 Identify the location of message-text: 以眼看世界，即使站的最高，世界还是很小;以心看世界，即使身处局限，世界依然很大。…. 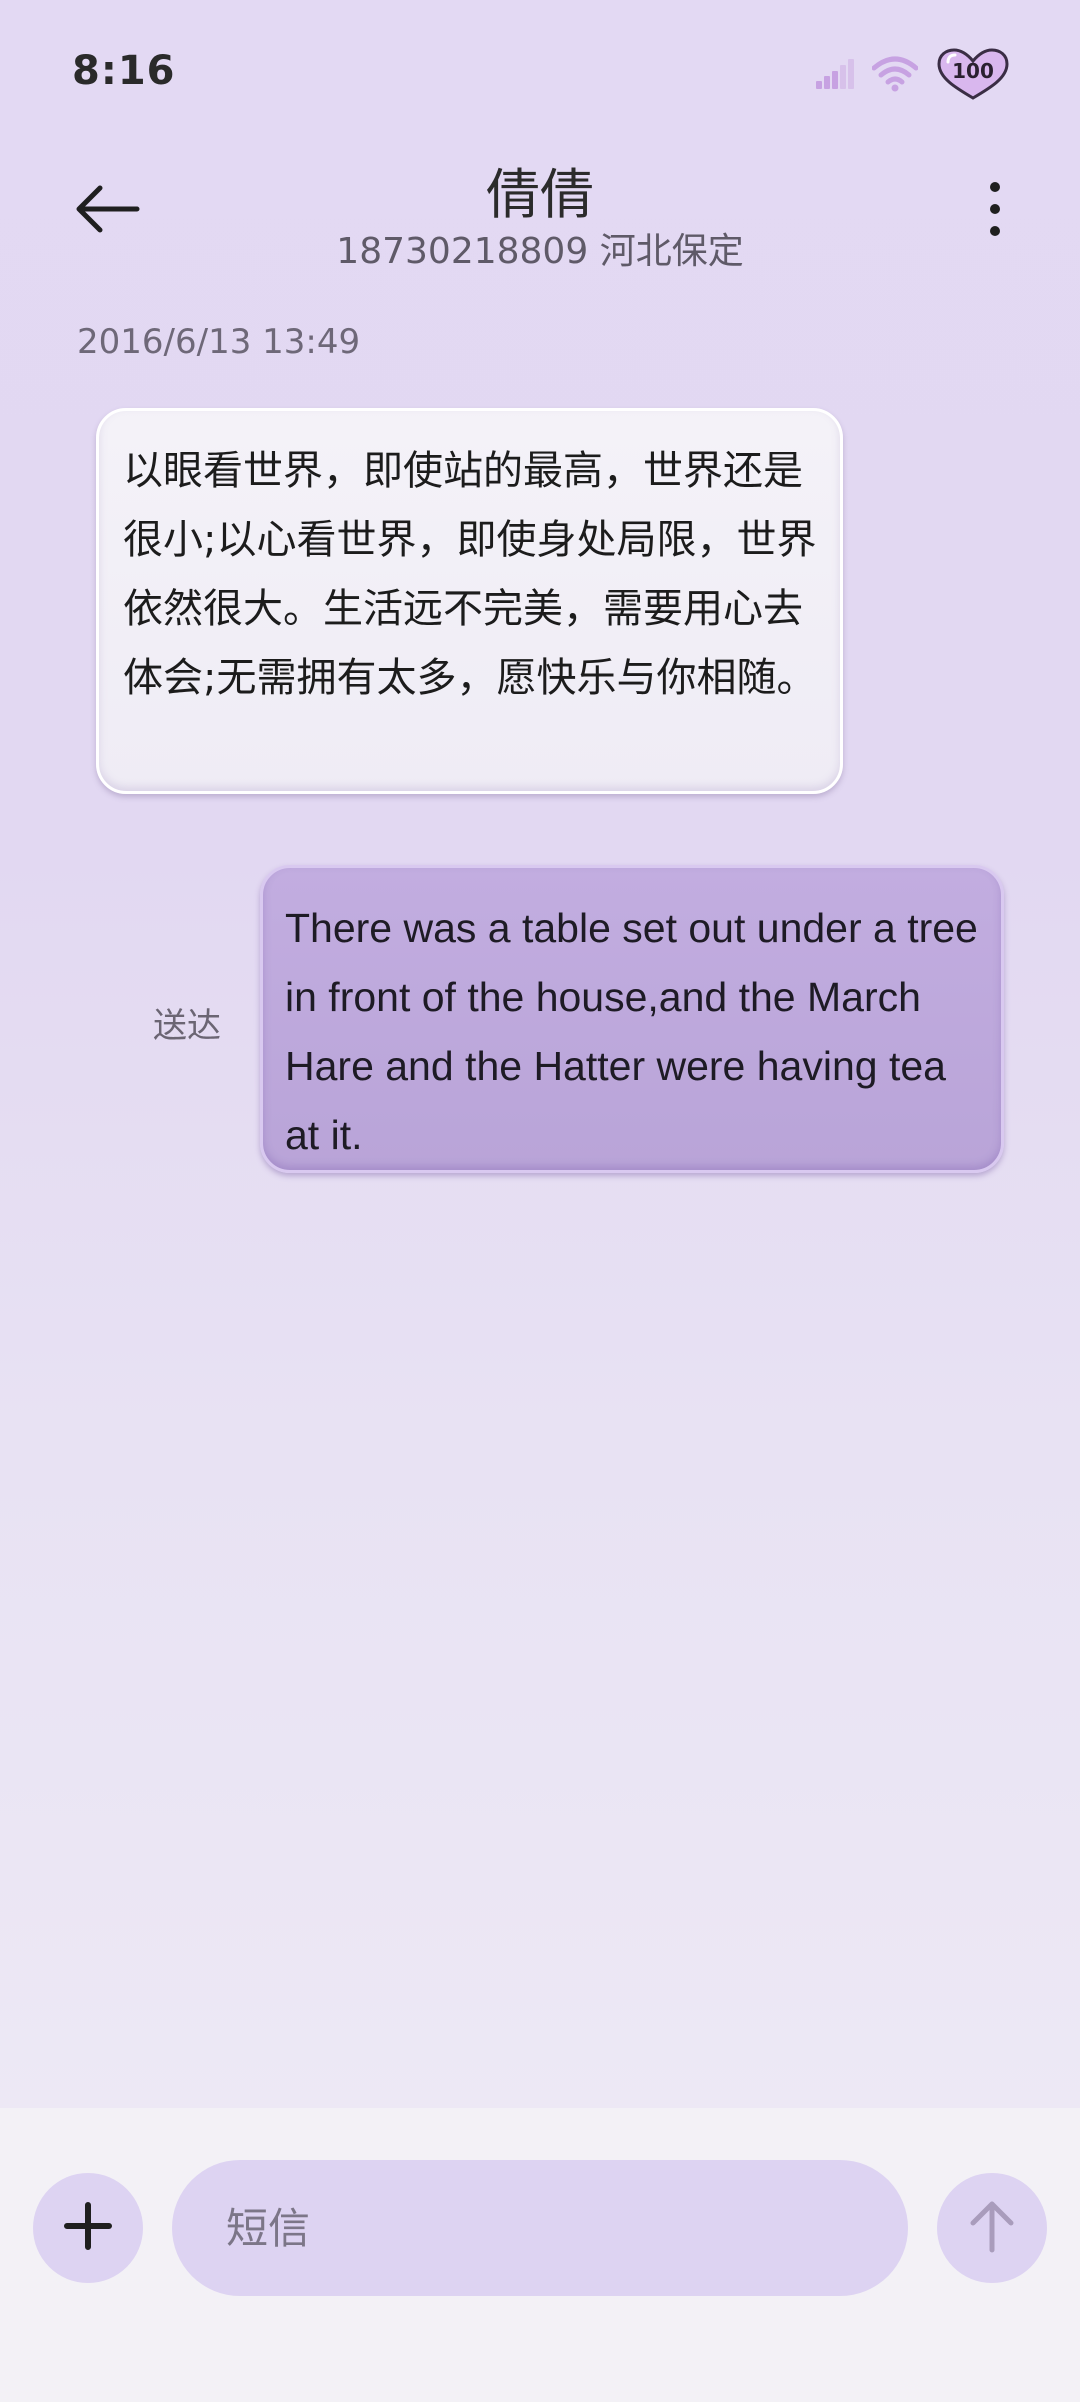
(470, 574).